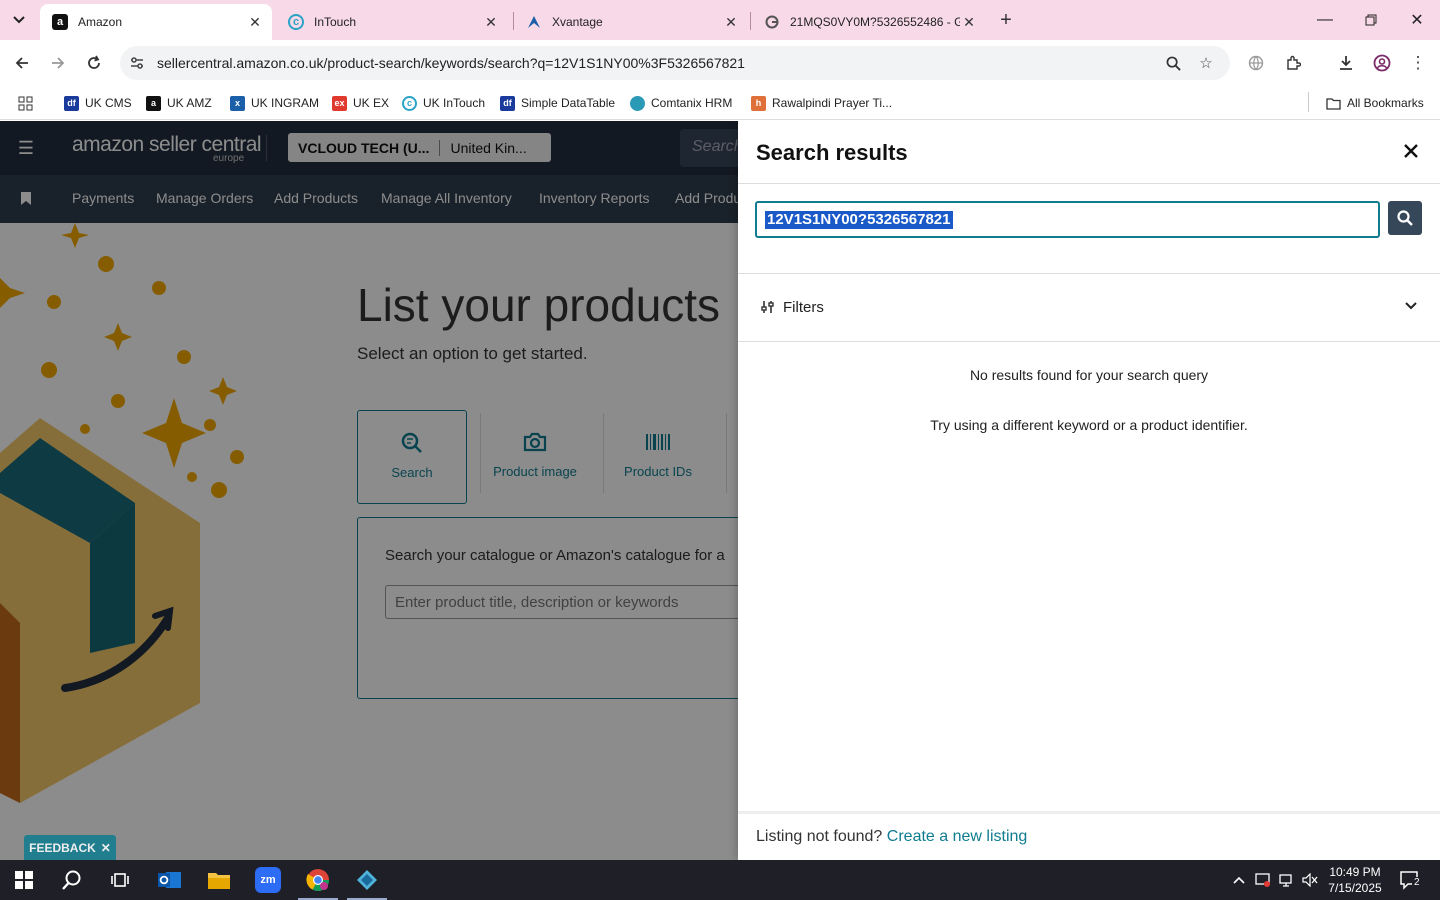  What do you see at coordinates (1006, 20) in the screenshot?
I see `new-tab-plus-icon: +` at bounding box center [1006, 20].